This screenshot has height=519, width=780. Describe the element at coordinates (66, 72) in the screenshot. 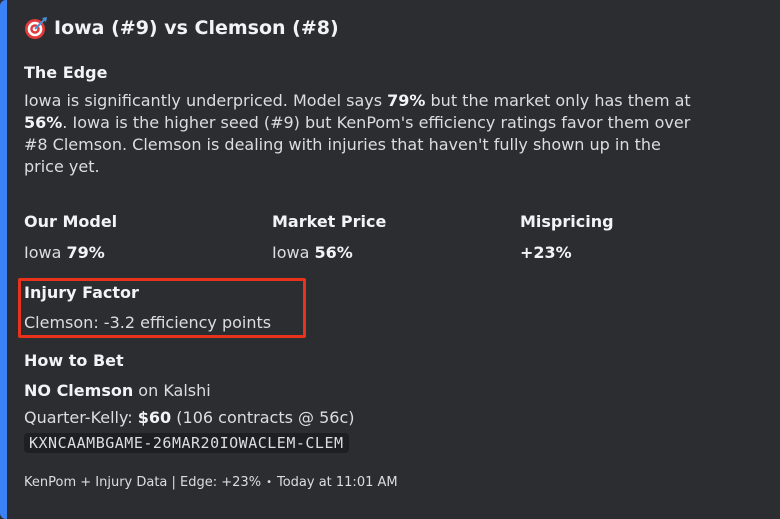

I see `edge-heading: The Edge` at that location.